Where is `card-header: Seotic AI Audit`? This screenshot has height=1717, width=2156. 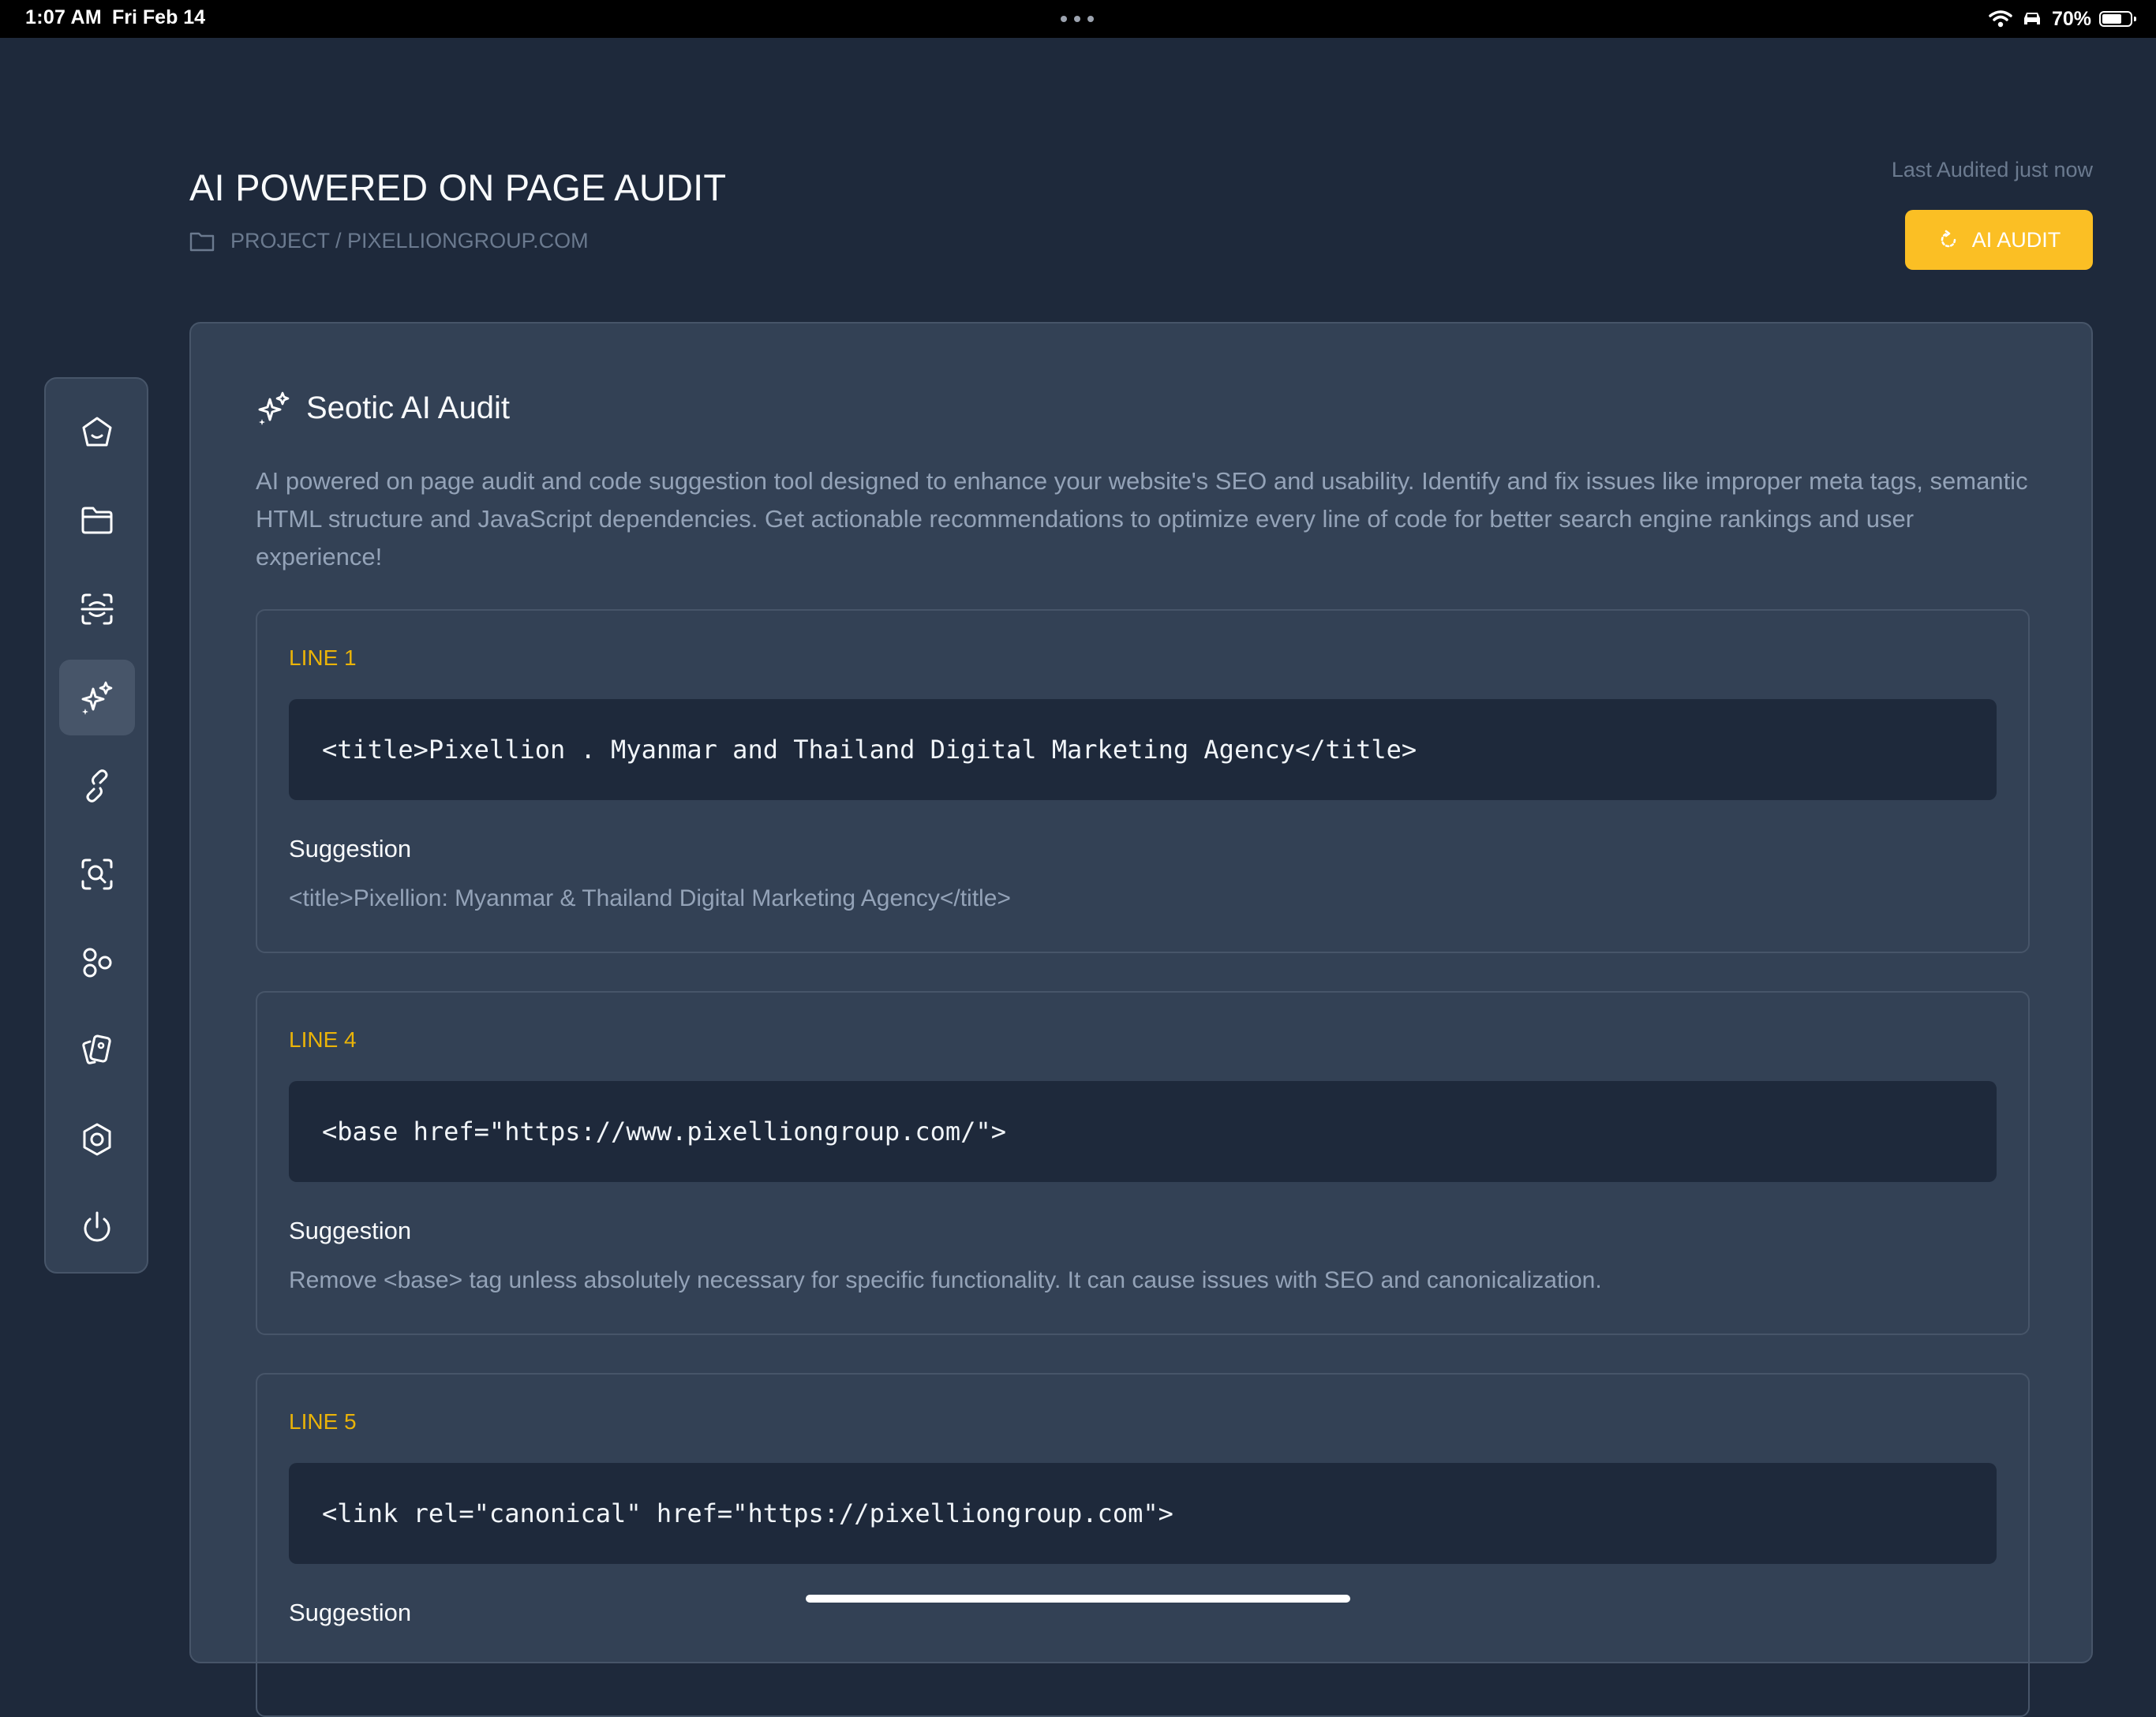 card-header: Seotic AI Audit is located at coordinates (383, 408).